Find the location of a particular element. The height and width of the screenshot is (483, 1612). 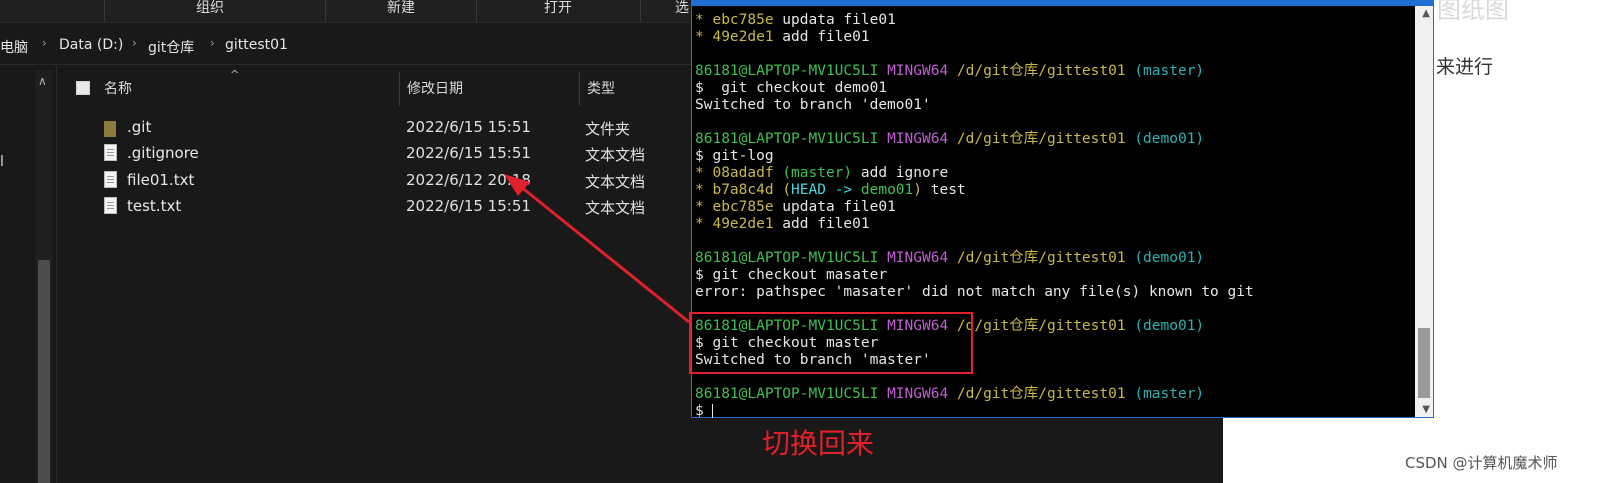

commit-hash: b7a8c4d is located at coordinates (743, 190).